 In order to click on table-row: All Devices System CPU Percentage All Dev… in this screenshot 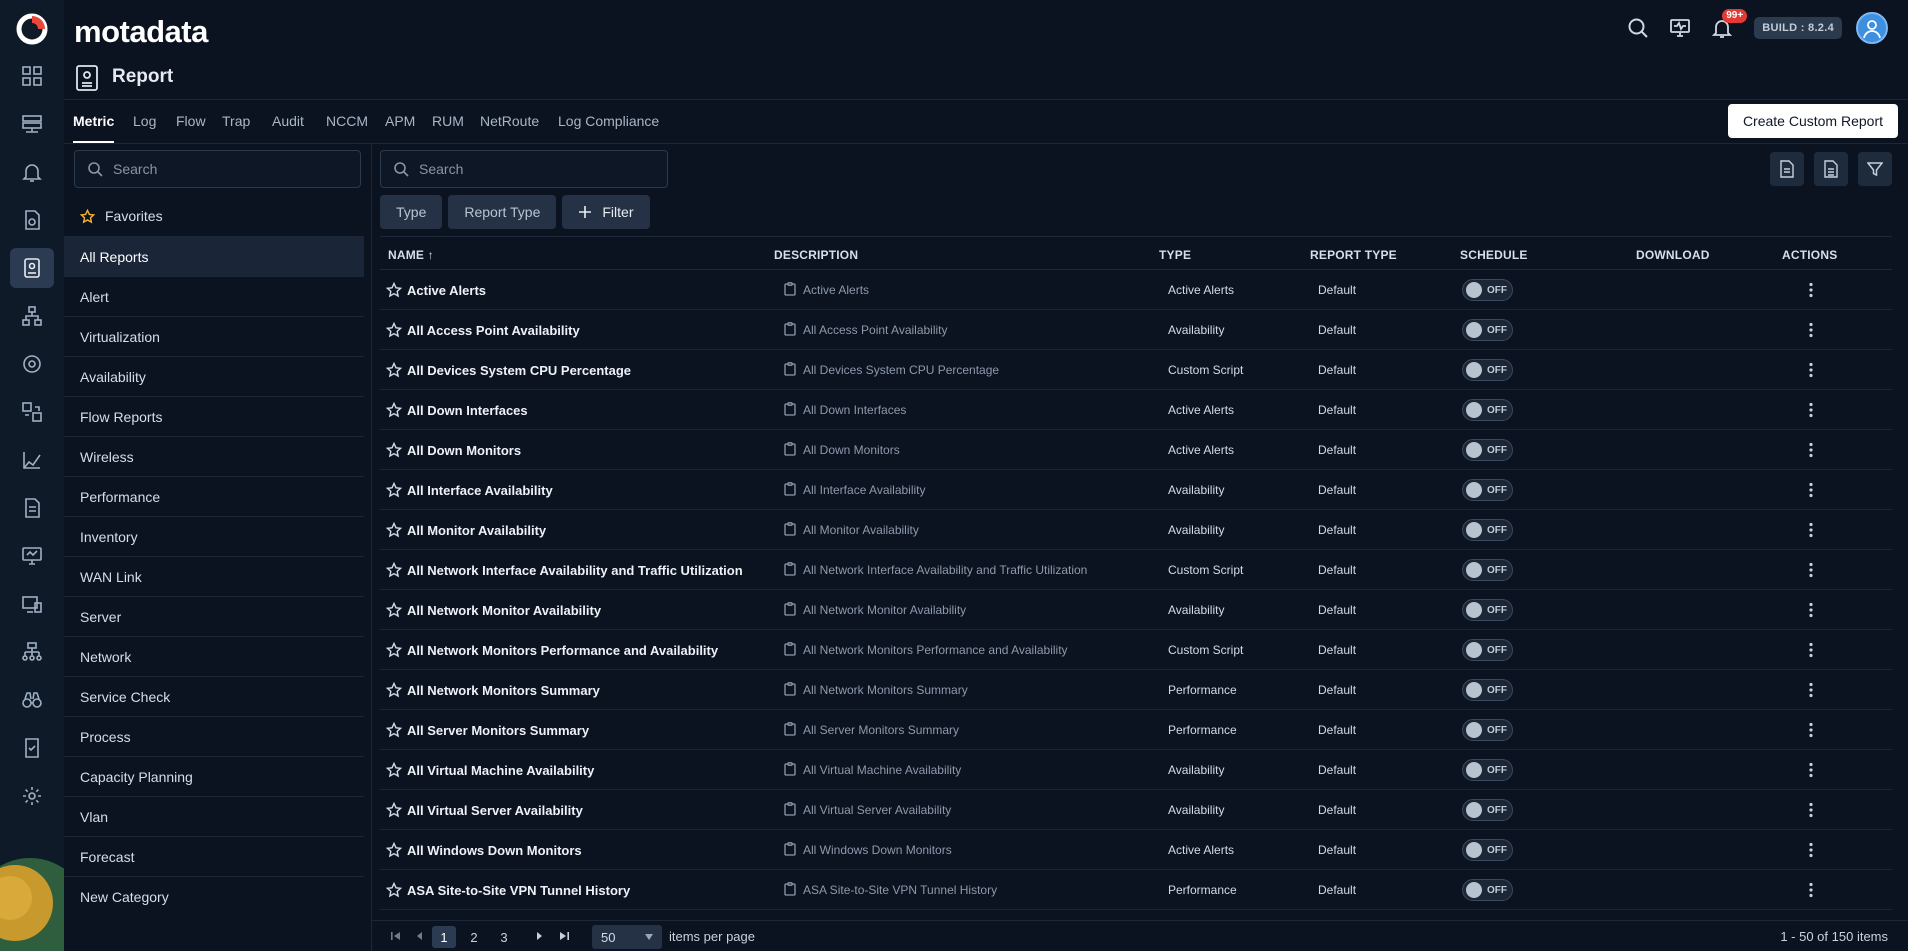, I will do `click(1136, 370)`.